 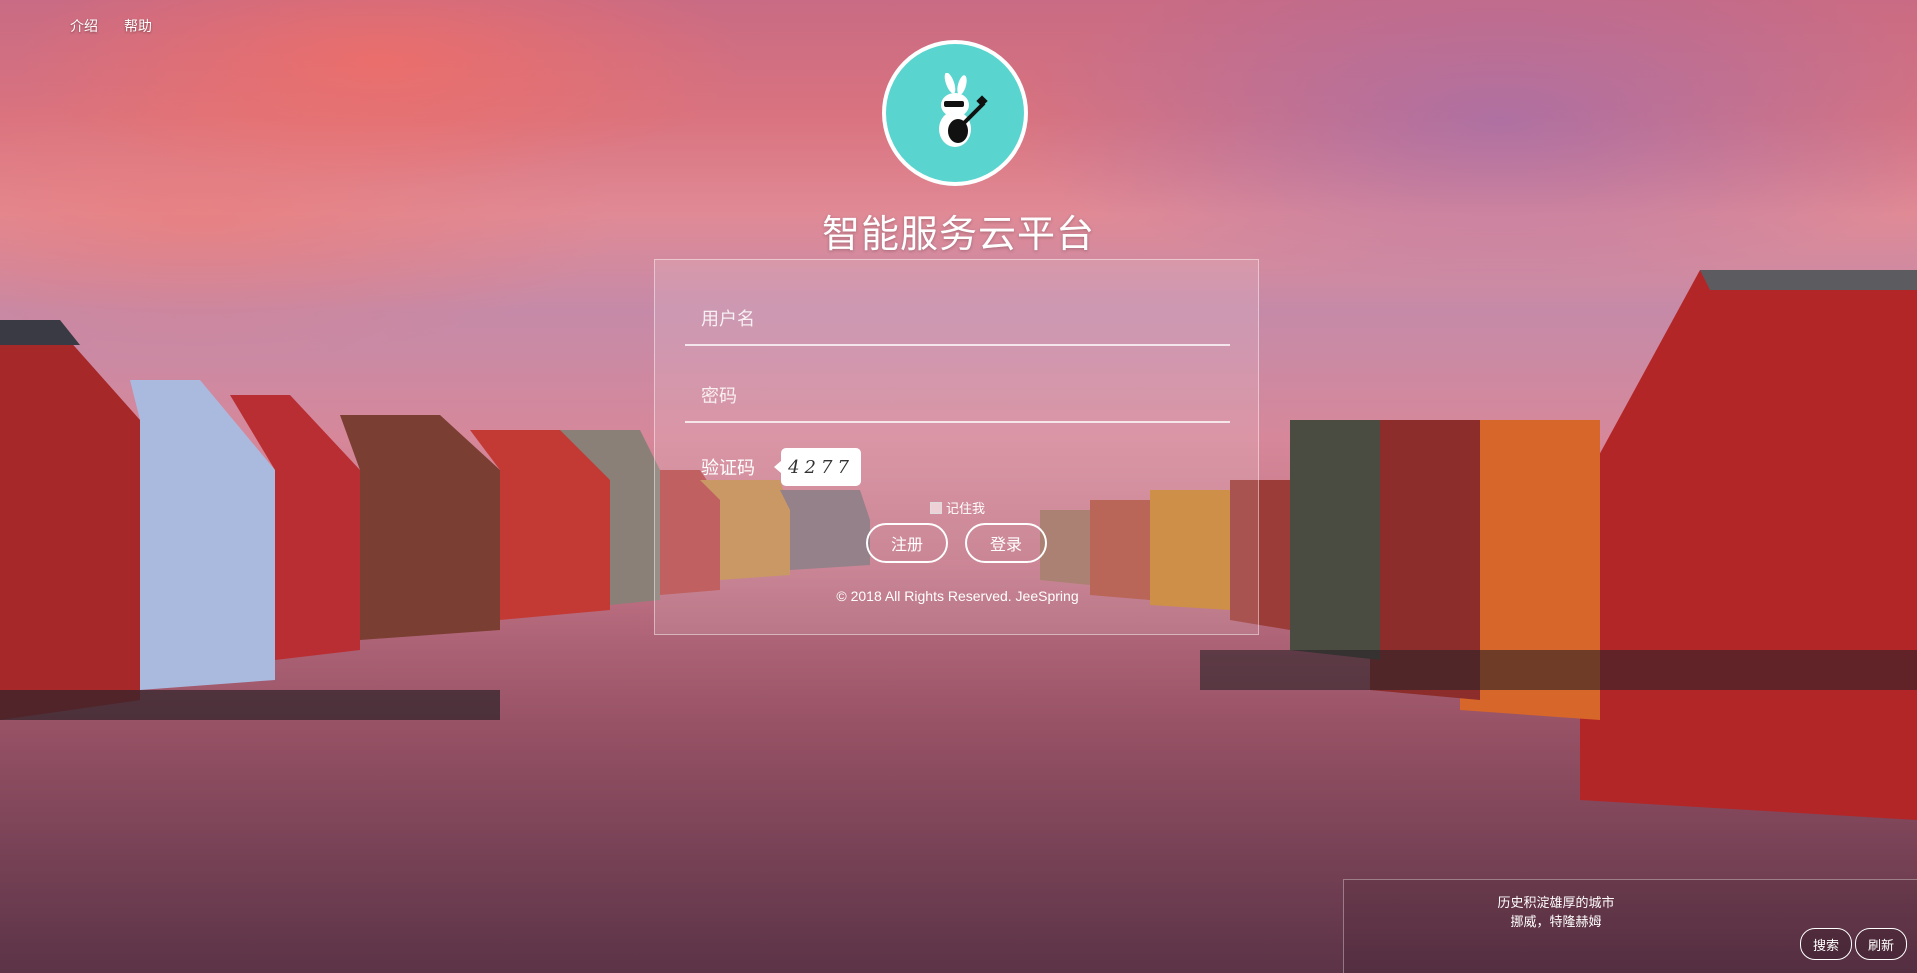 What do you see at coordinates (958, 235) in the screenshot?
I see `app-title: 智能服务云平台` at bounding box center [958, 235].